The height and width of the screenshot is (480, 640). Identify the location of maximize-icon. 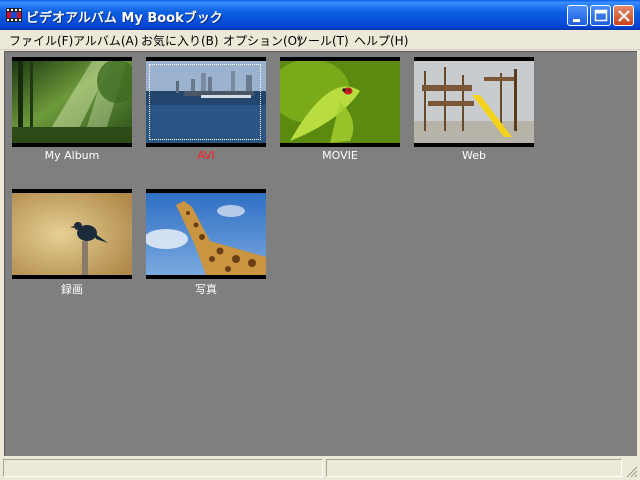
(601, 15).